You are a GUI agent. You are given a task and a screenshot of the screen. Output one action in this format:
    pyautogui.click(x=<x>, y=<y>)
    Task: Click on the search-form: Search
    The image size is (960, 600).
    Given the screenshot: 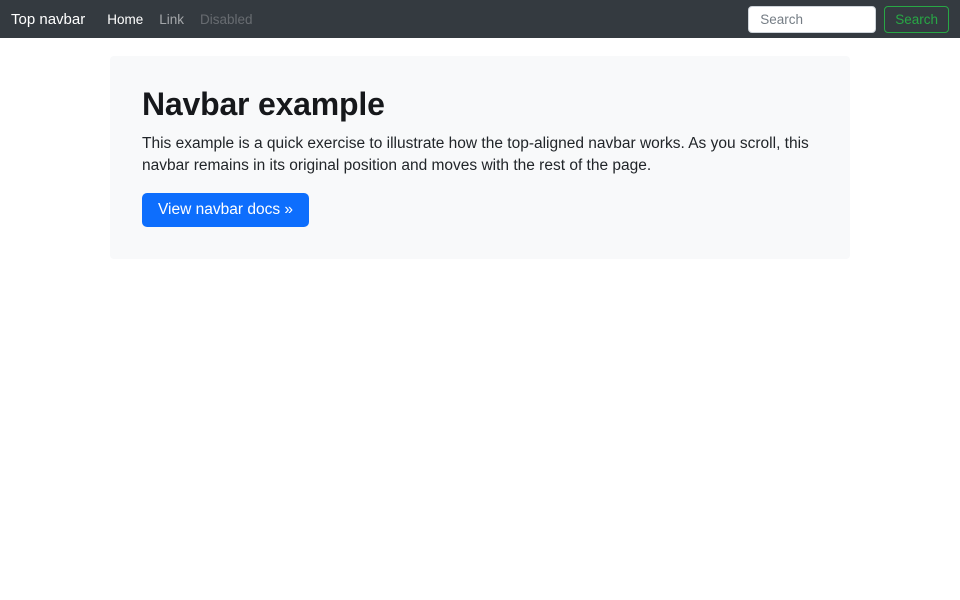 What is the action you would take?
    pyautogui.click(x=848, y=19)
    